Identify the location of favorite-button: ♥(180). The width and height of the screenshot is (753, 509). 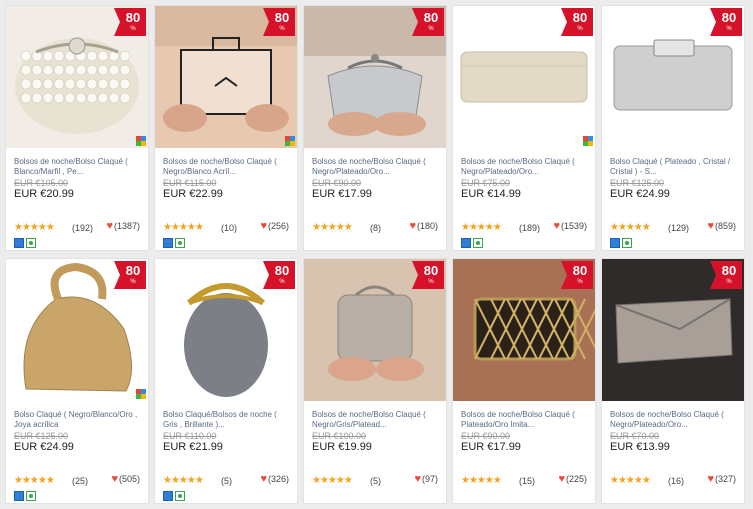
(423, 226).